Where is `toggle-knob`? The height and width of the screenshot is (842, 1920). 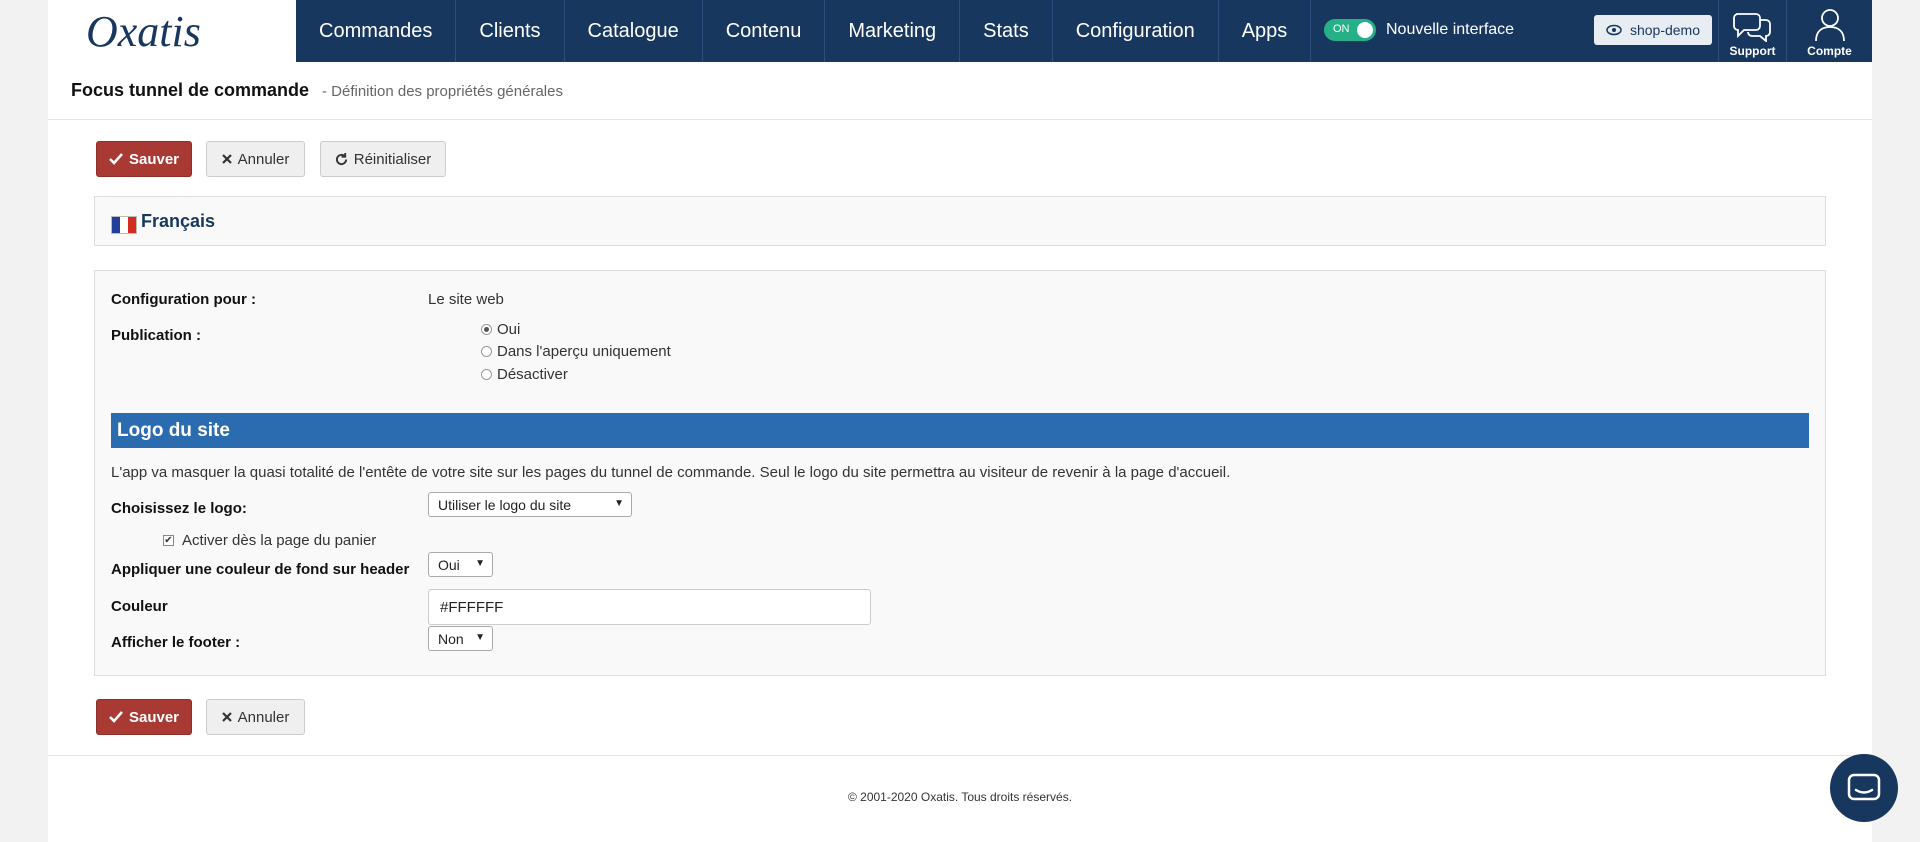 toggle-knob is located at coordinates (1365, 30).